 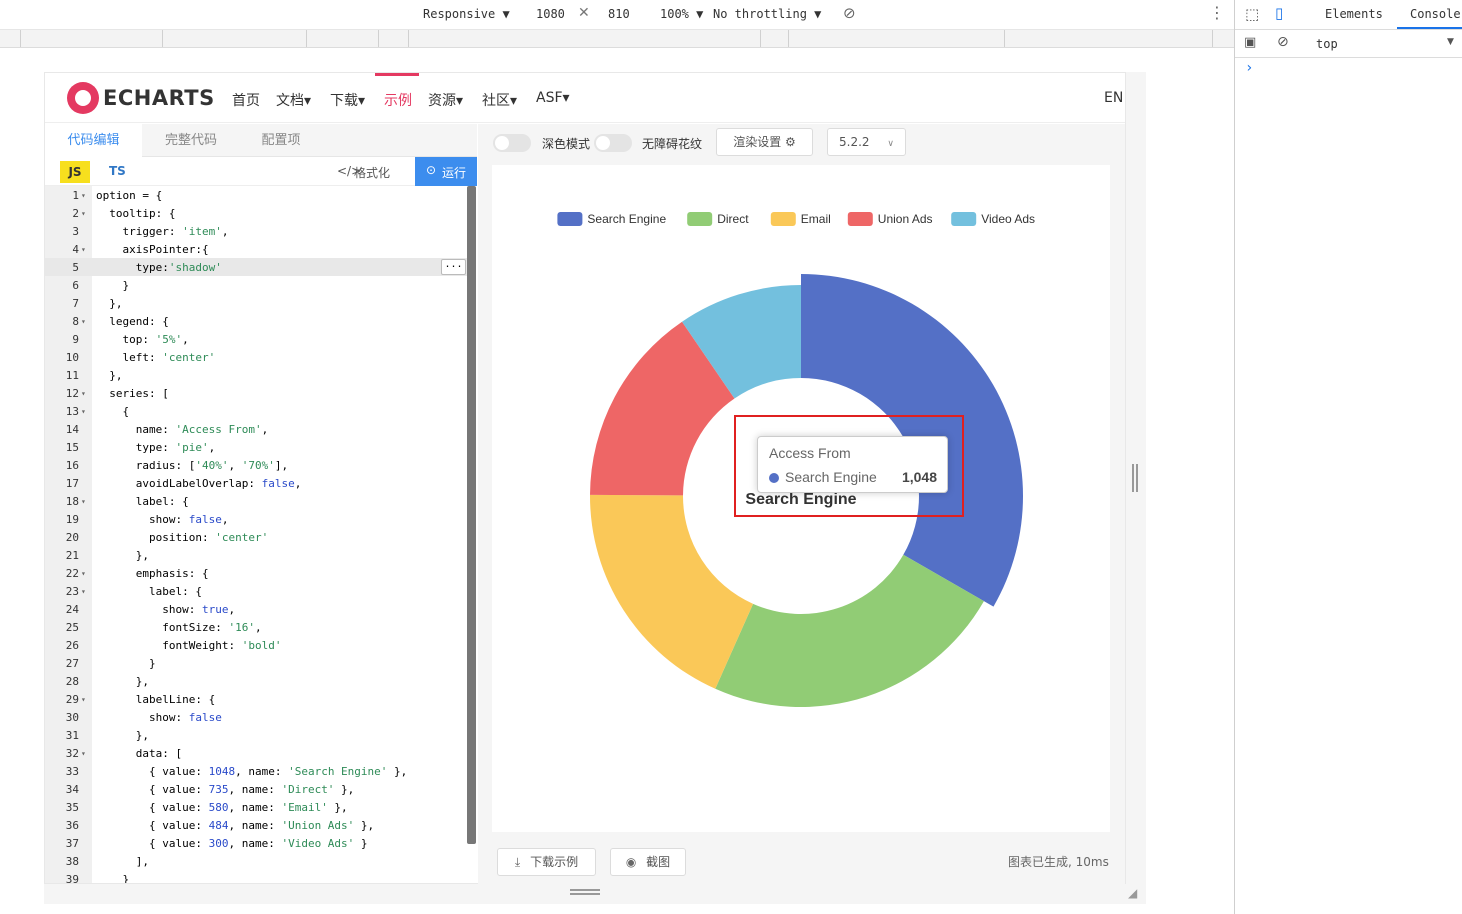 What do you see at coordinates (1008, 219) in the screenshot?
I see `legend-label: Video Ads` at bounding box center [1008, 219].